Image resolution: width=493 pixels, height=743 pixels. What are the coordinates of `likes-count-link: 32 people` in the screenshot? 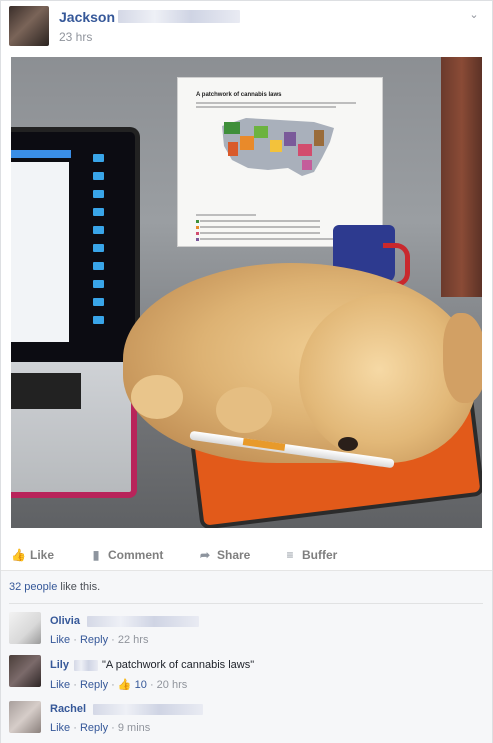 It's located at (33, 587).